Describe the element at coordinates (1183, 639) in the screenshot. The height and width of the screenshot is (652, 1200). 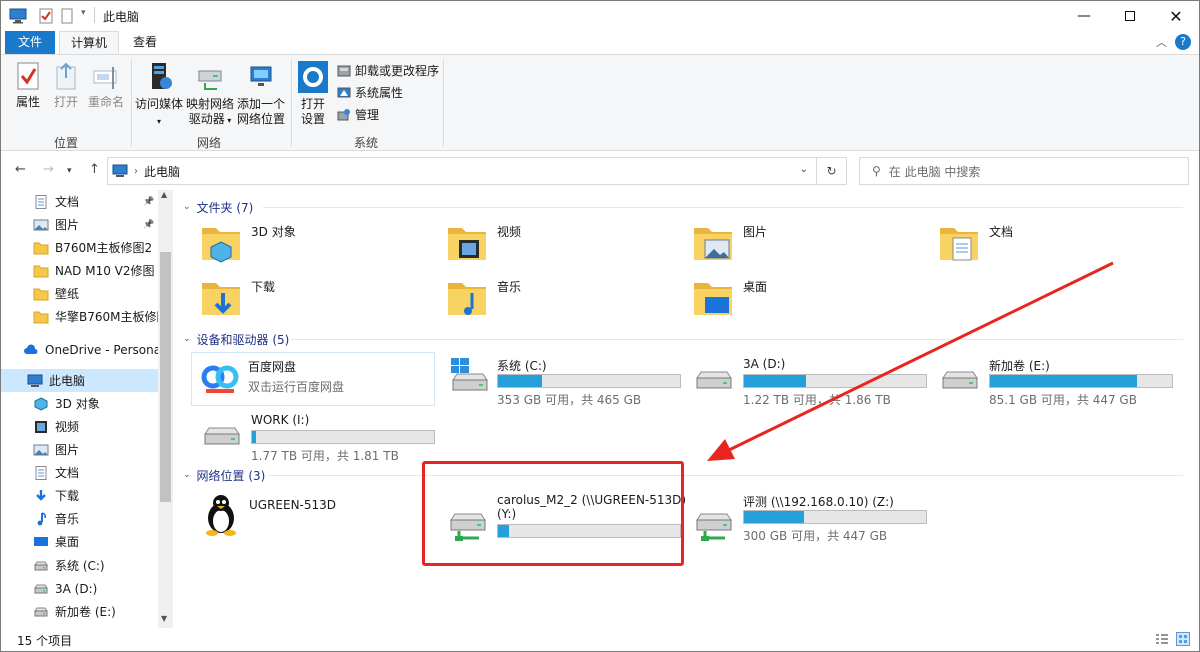
I see `large-icons-view-icon` at that location.